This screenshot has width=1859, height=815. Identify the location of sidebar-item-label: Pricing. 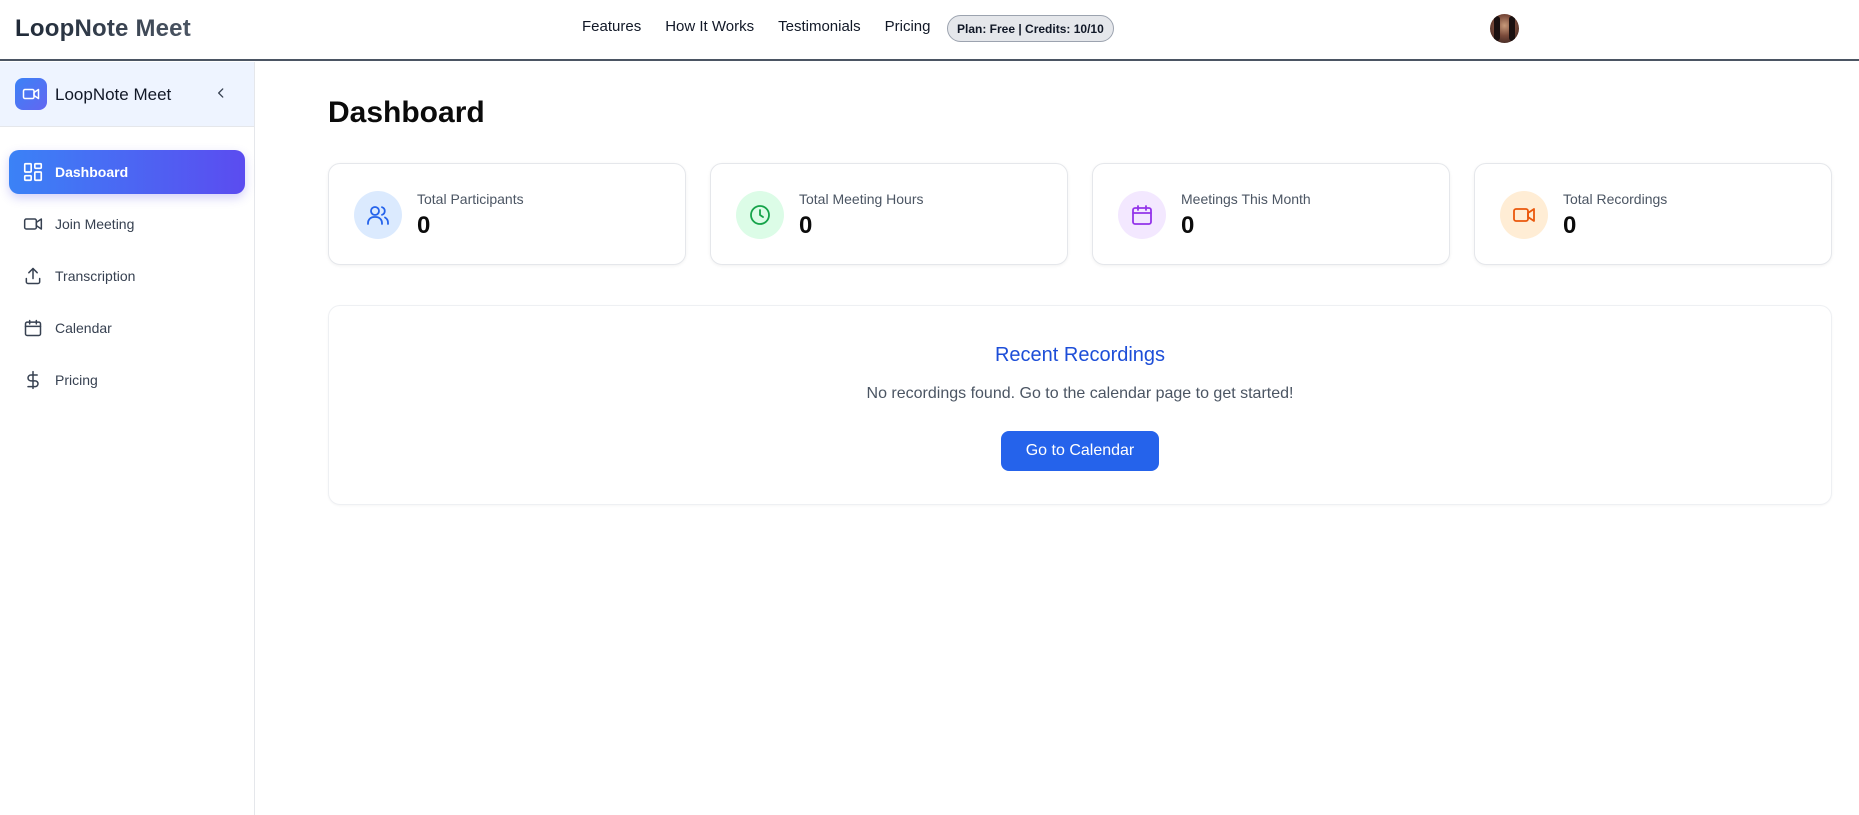
(76, 380).